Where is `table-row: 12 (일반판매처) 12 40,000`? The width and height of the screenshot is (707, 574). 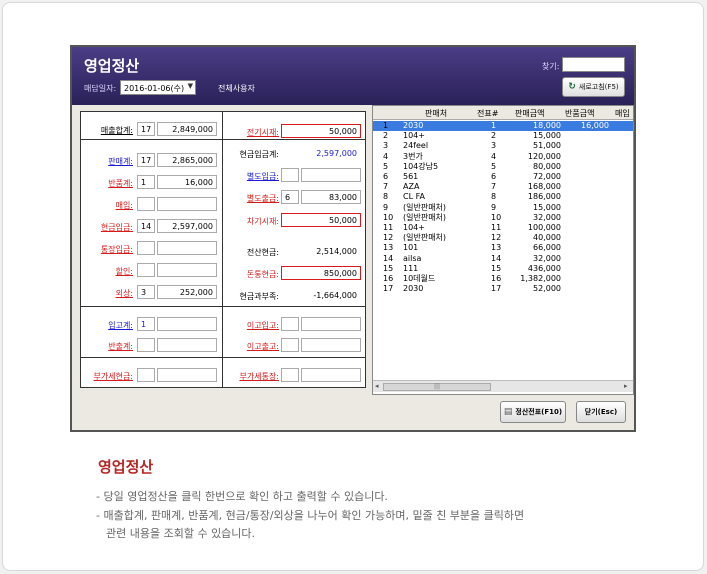 table-row: 12 (일반판매처) 12 40,000 is located at coordinates (503, 238).